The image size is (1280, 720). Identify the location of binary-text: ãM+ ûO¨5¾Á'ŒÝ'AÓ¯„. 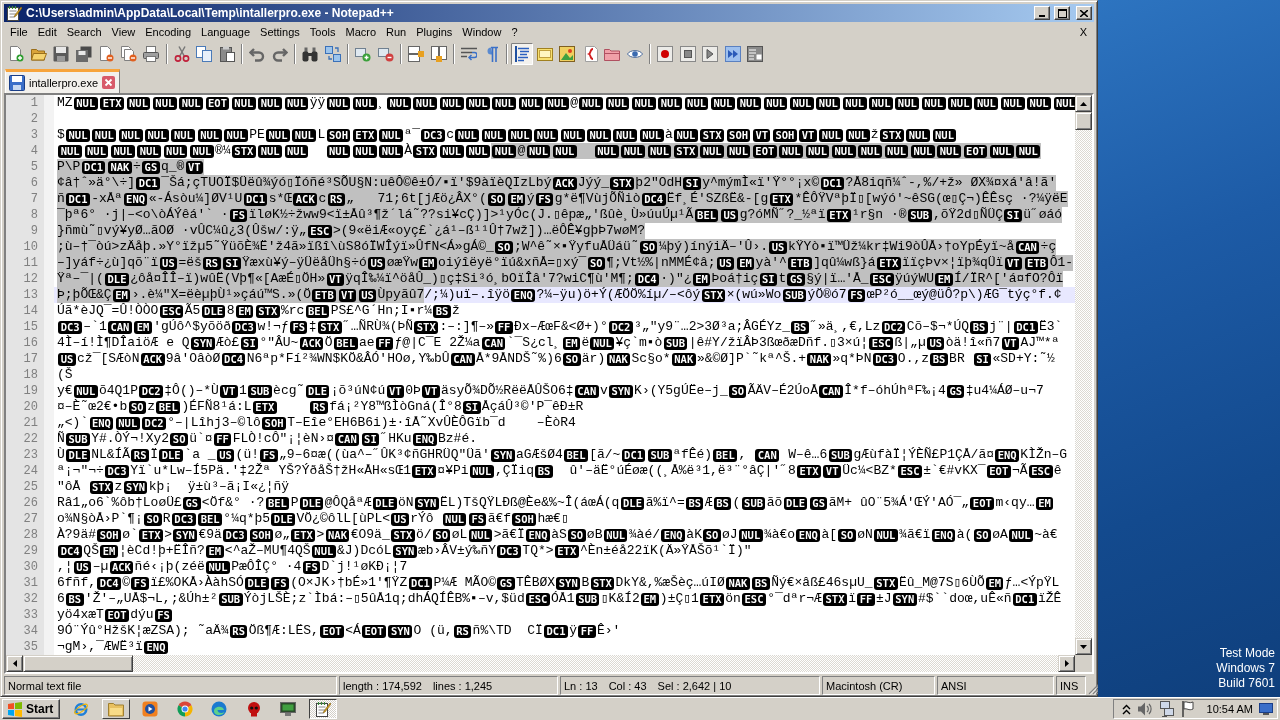
(899, 503).